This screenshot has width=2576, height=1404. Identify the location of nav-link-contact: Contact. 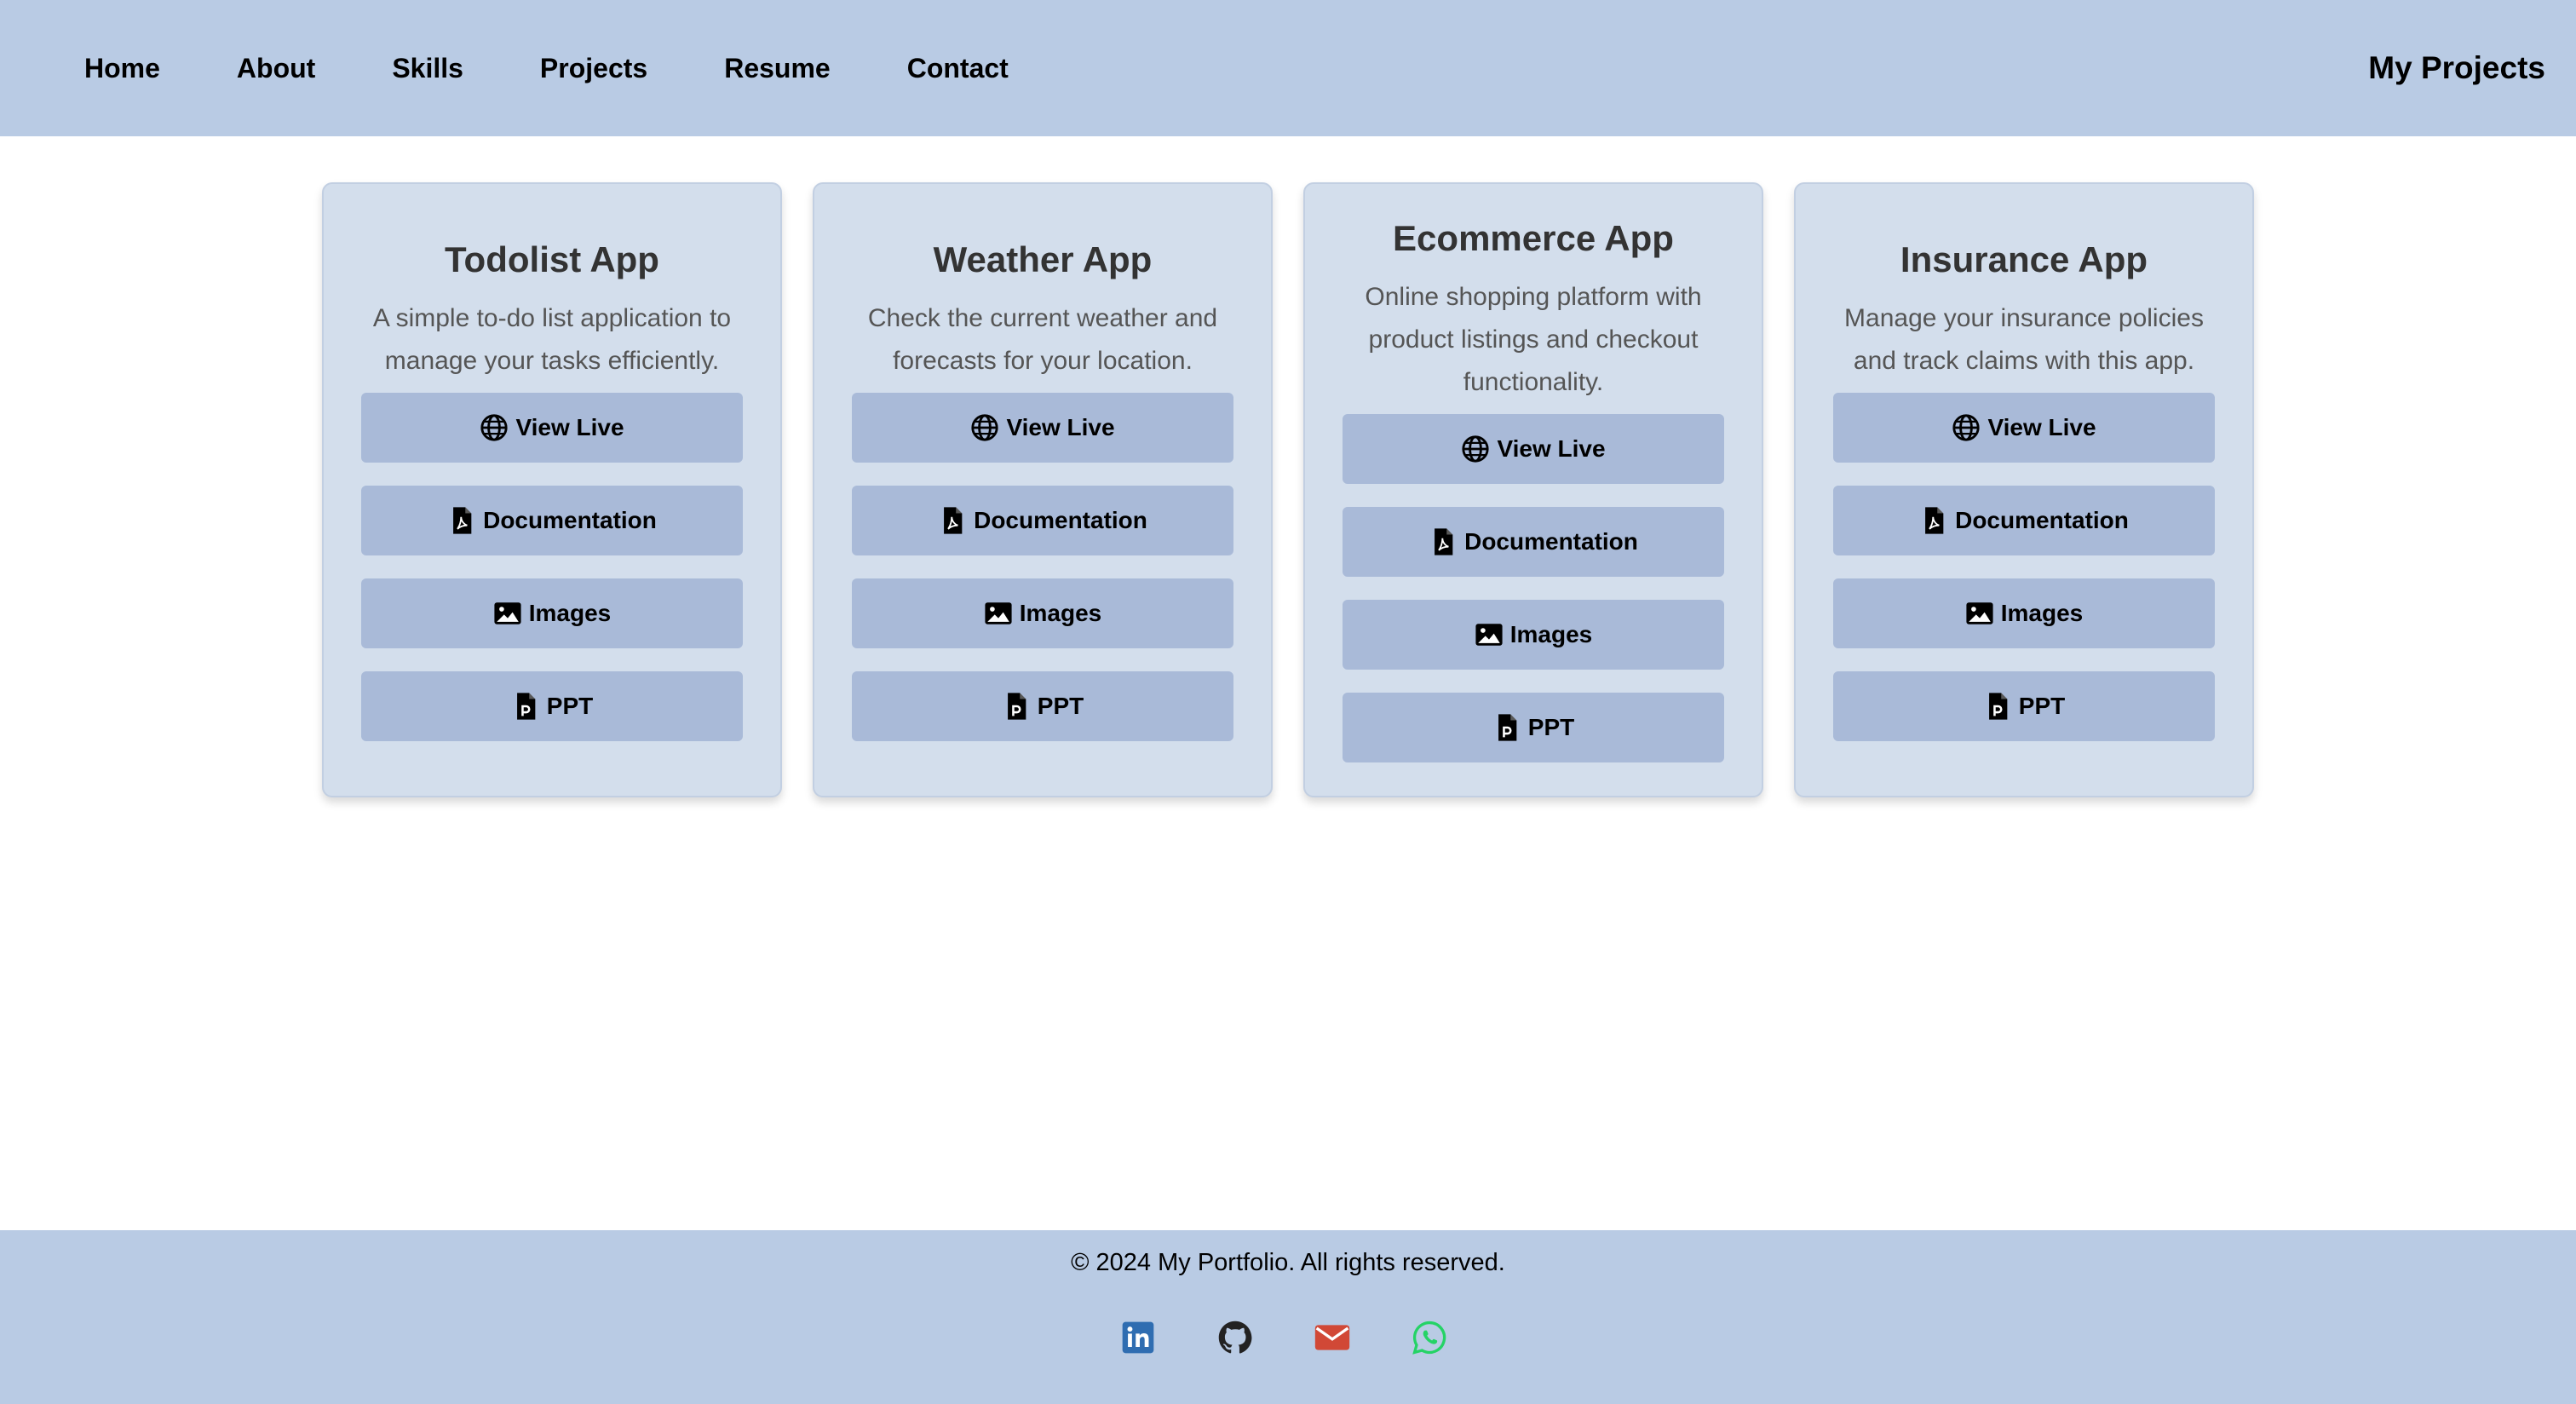
(958, 68).